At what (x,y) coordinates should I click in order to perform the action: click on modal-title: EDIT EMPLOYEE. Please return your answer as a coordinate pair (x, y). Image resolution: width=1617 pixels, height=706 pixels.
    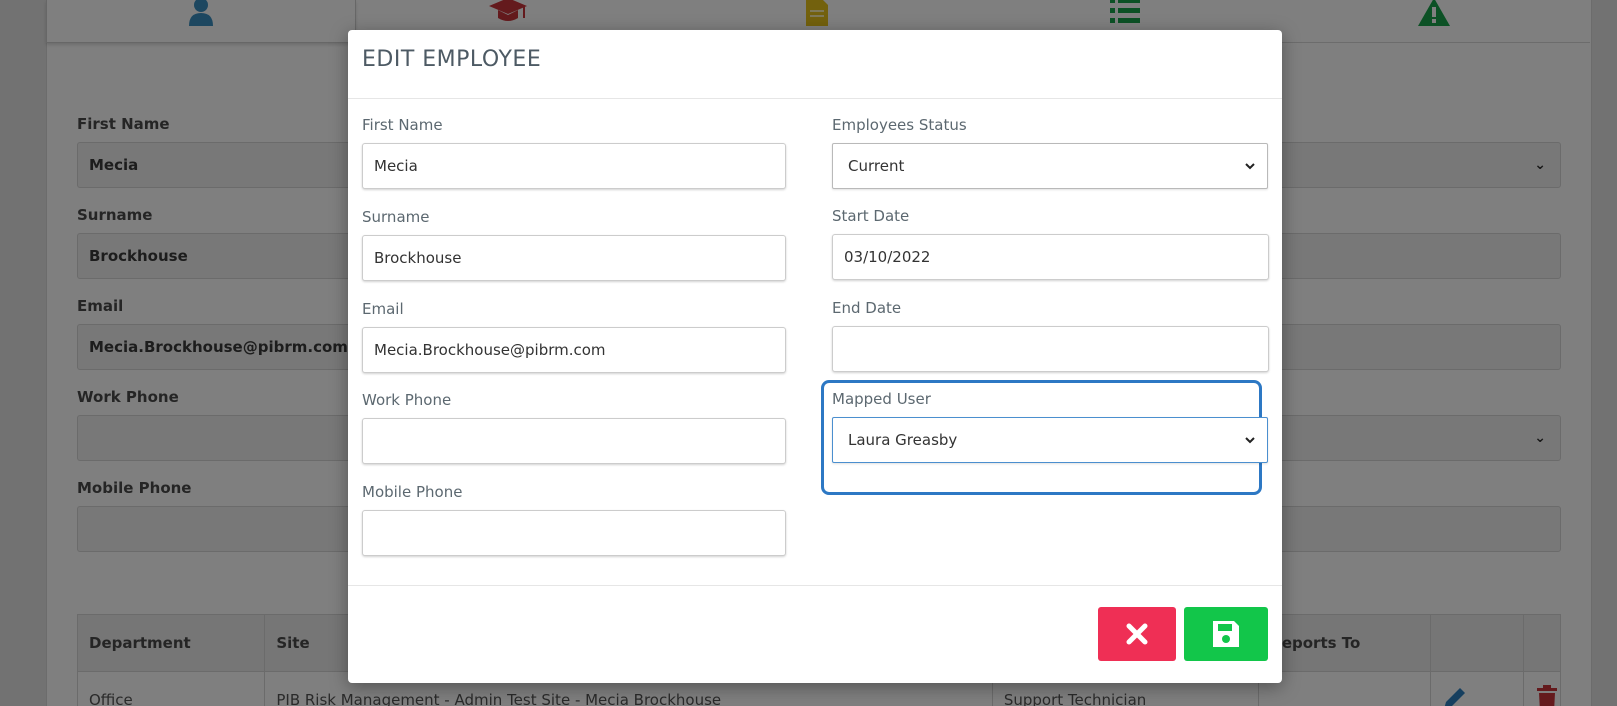
    Looking at the image, I should click on (452, 59).